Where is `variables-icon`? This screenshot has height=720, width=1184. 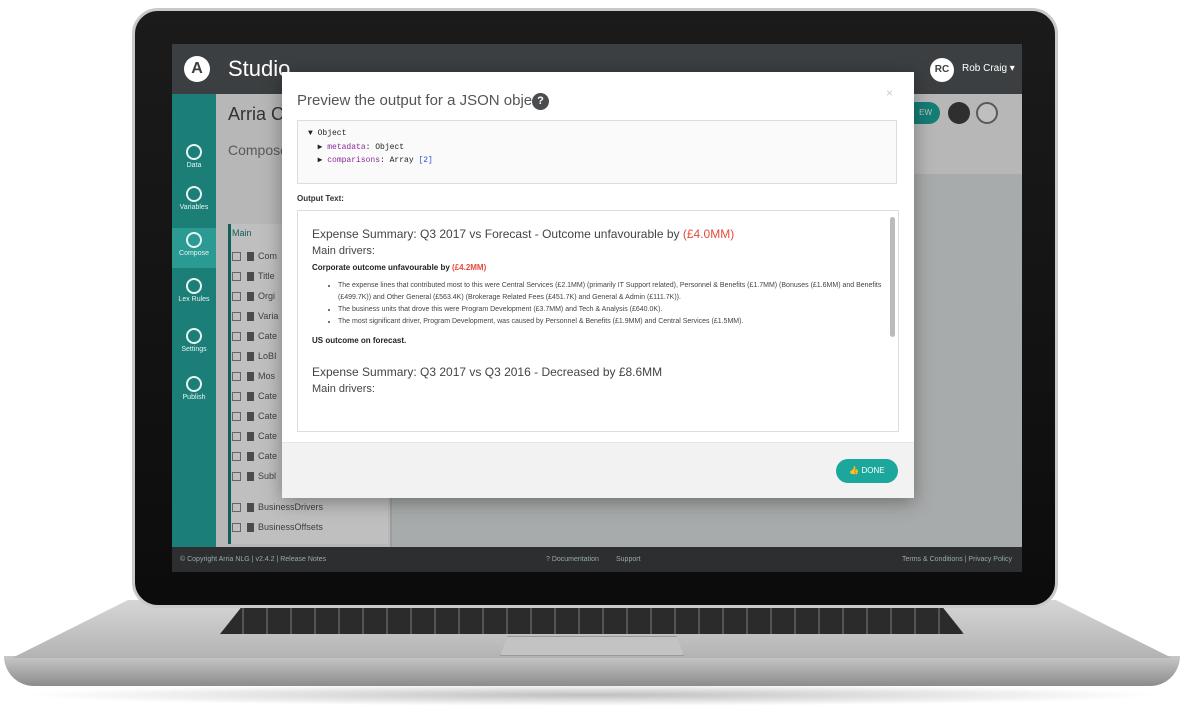 variables-icon is located at coordinates (194, 194).